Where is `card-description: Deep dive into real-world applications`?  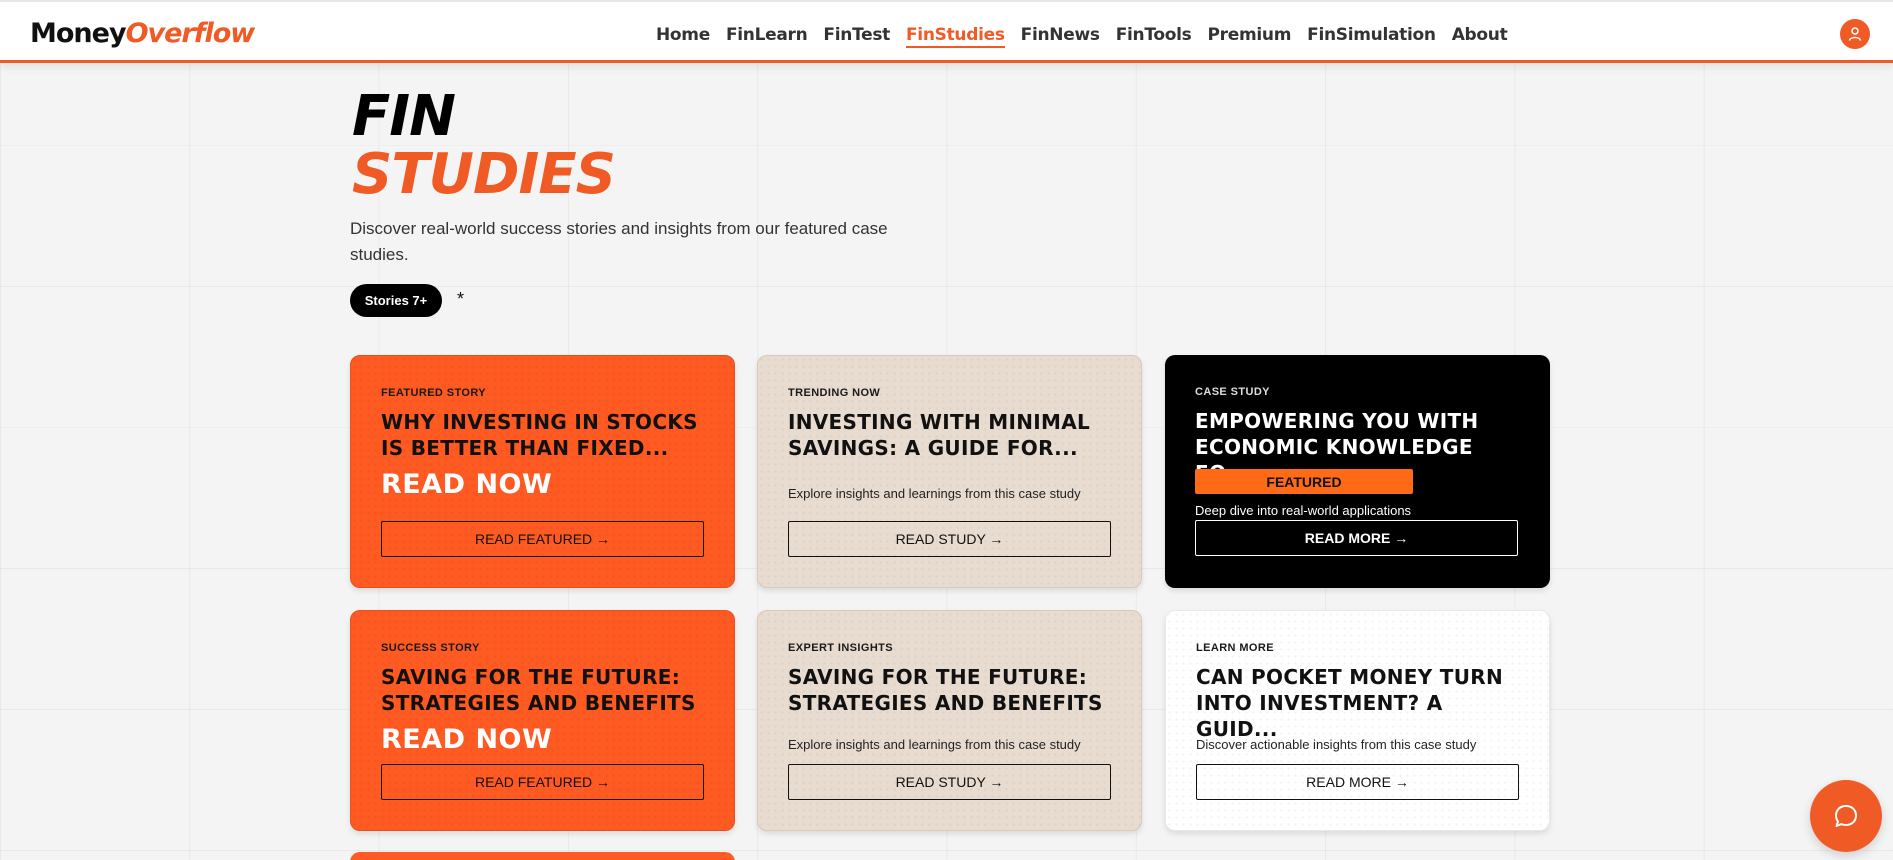 card-description: Deep dive into real-world applications is located at coordinates (1303, 510).